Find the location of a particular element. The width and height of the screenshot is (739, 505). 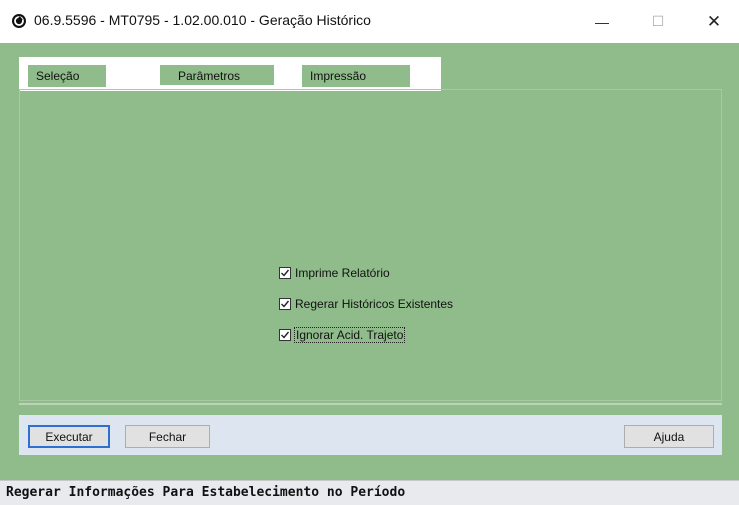

imprime-relatorio-label: Imprime Relatório is located at coordinates (342, 273).